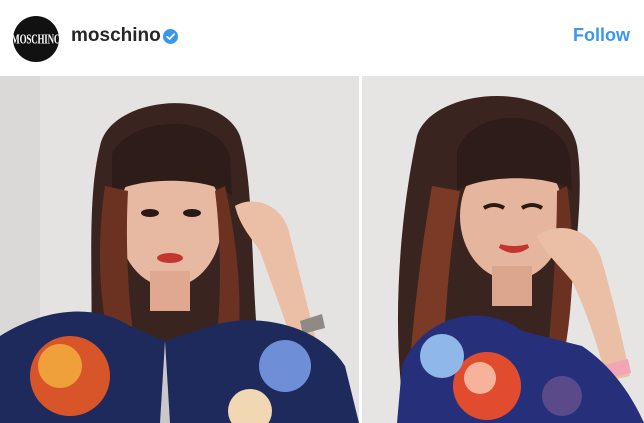 The height and width of the screenshot is (423, 644). What do you see at coordinates (601, 35) in the screenshot?
I see `follow-button: Follow` at bounding box center [601, 35].